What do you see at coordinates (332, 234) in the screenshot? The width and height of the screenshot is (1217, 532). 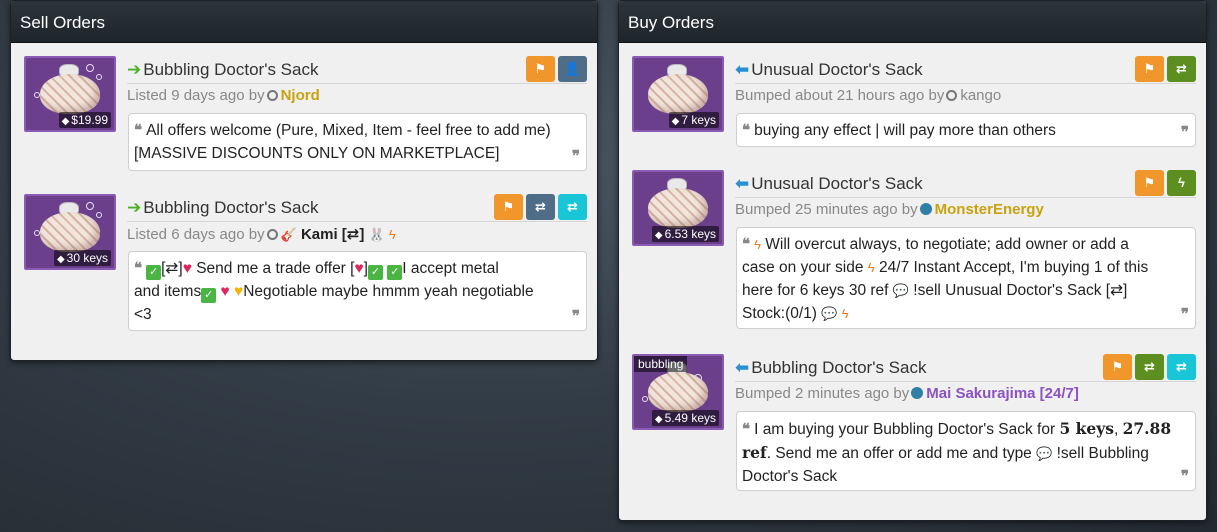 I see `username-link: Kami [⇄]` at bounding box center [332, 234].